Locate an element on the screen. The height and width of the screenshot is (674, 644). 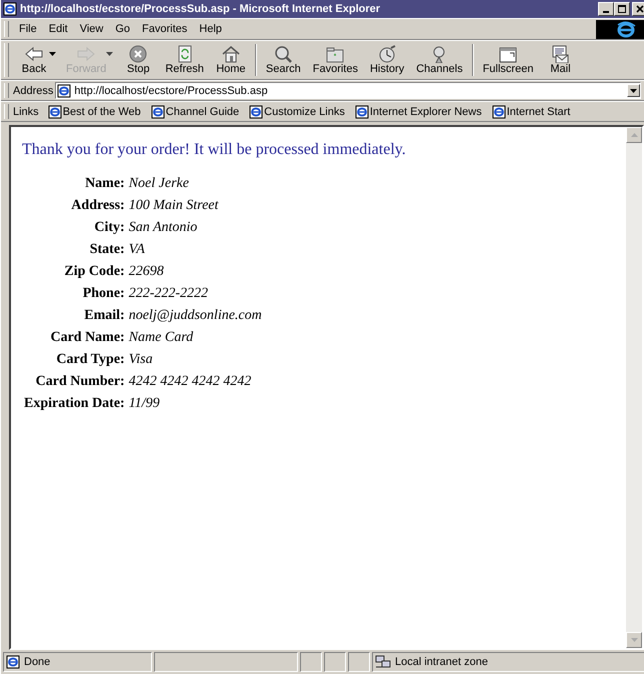
scroll-up-button is located at coordinates (634, 135).